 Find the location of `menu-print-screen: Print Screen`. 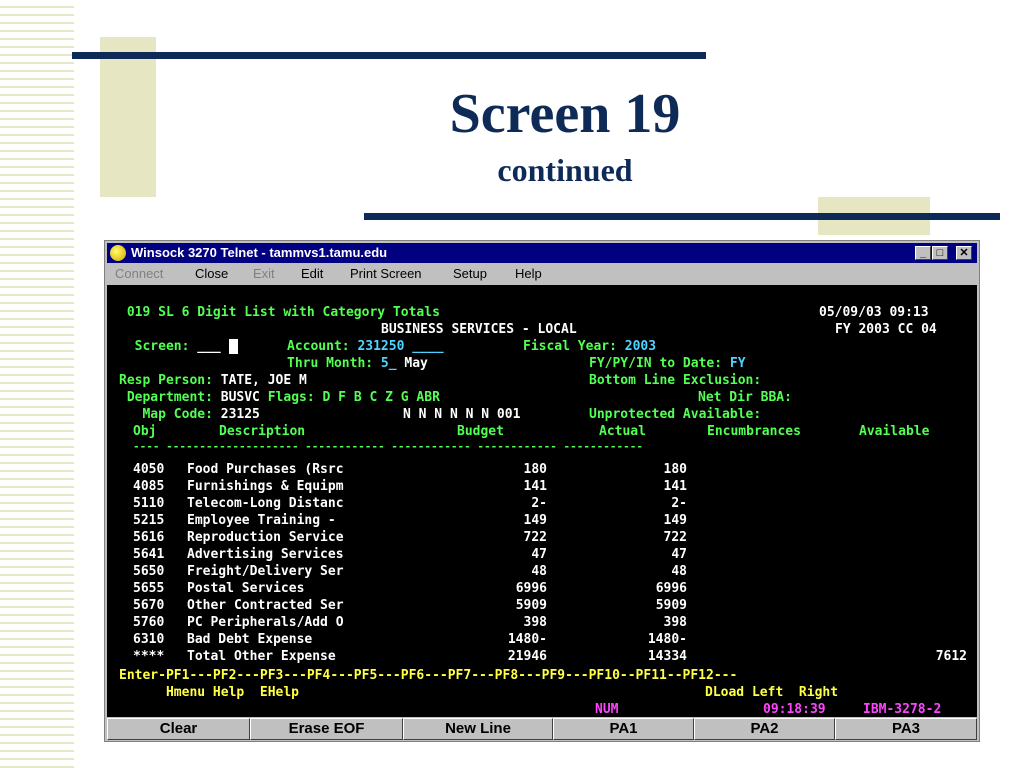

menu-print-screen: Print Screen is located at coordinates (386, 274).